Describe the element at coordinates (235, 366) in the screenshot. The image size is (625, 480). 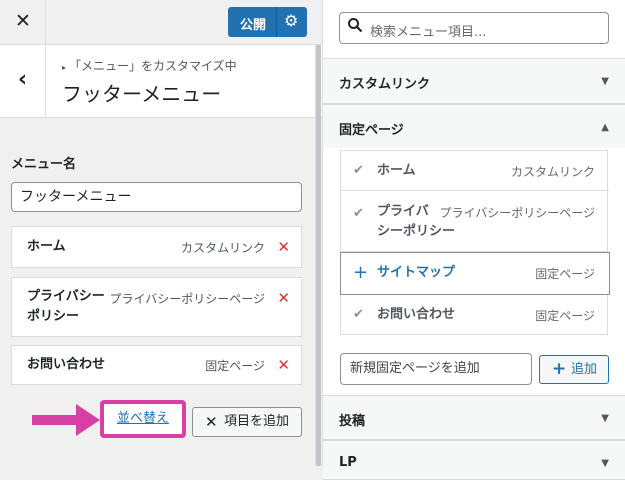
I see `menu-item-type: 固定ページ` at that location.